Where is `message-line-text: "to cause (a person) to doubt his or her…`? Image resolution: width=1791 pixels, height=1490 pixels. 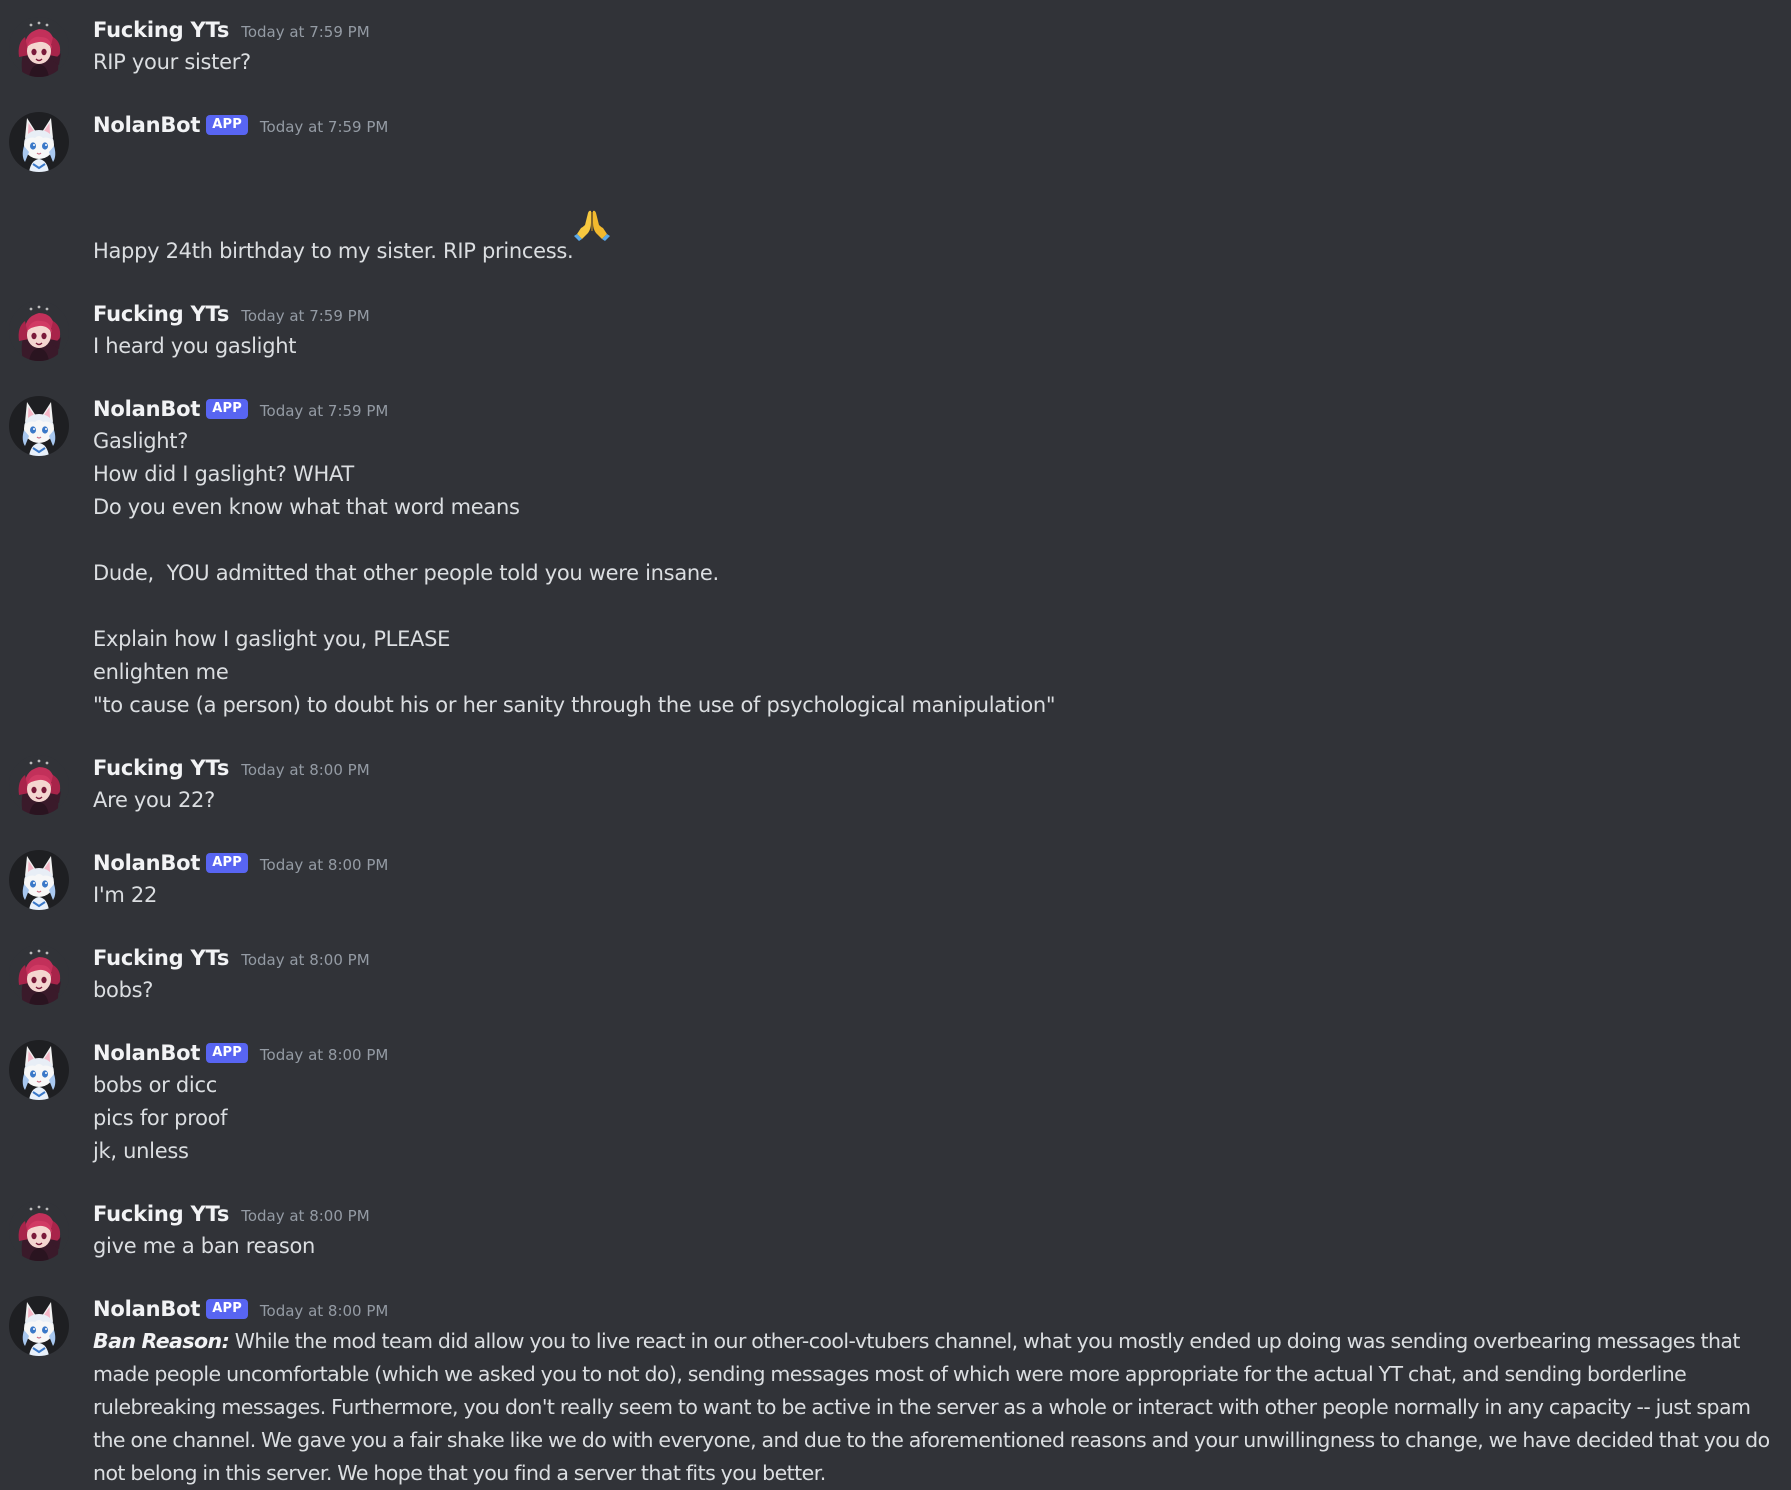 message-line-text: "to cause (a person) to doubt his or her… is located at coordinates (574, 705).